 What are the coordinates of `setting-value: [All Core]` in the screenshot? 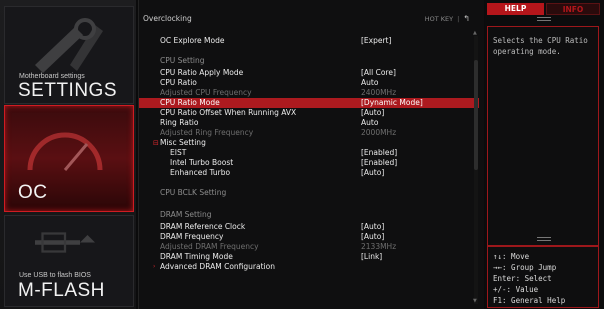 It's located at (378, 73).